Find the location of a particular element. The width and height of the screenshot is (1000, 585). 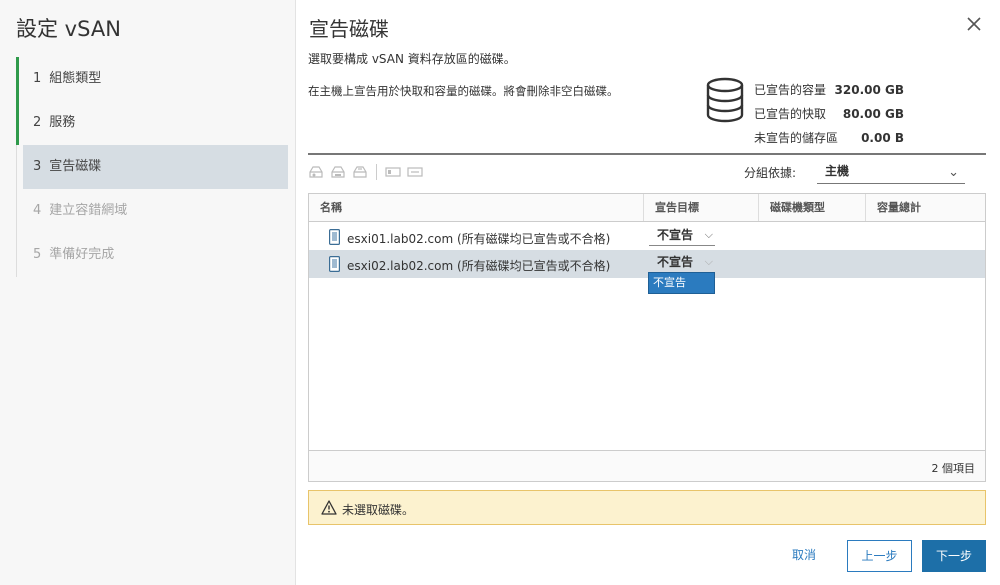

step-number: 4 is located at coordinates (37, 210).